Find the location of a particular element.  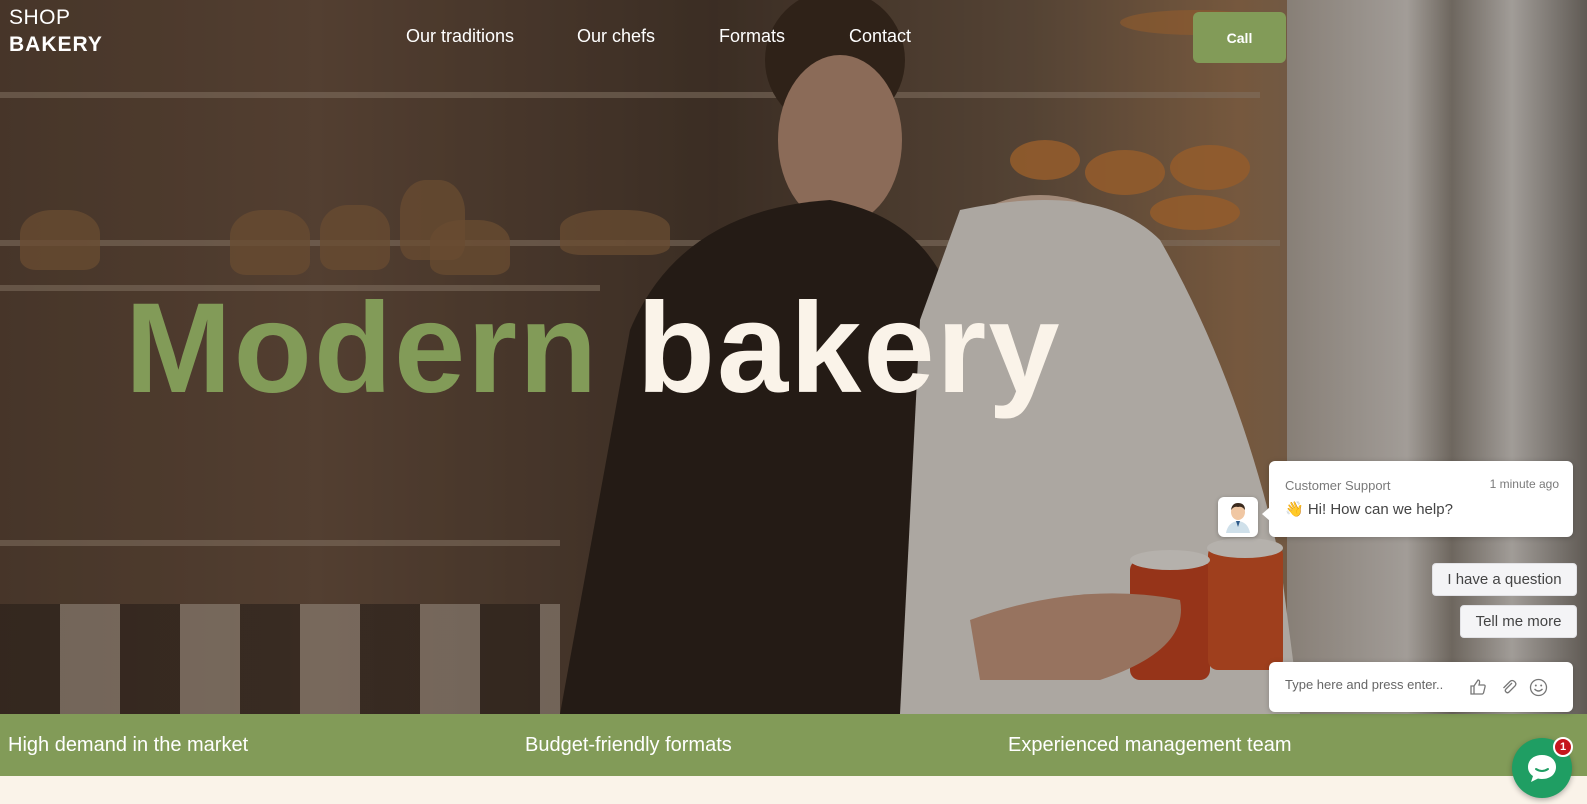

logo-line-bakery: BAKERY is located at coordinates (56, 44).